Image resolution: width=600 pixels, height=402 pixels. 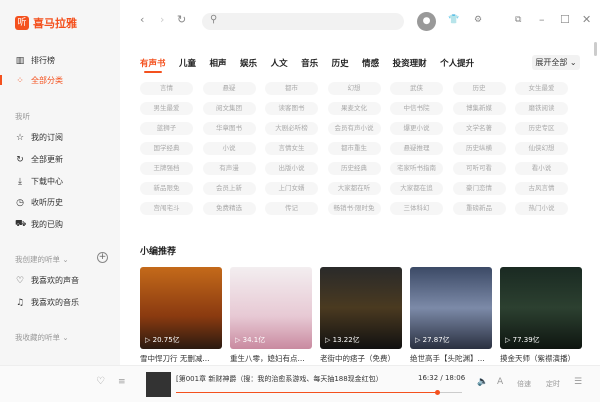 I want to click on sidebar-item-purchased: ⛟ 我的已购, so click(x=39, y=224).